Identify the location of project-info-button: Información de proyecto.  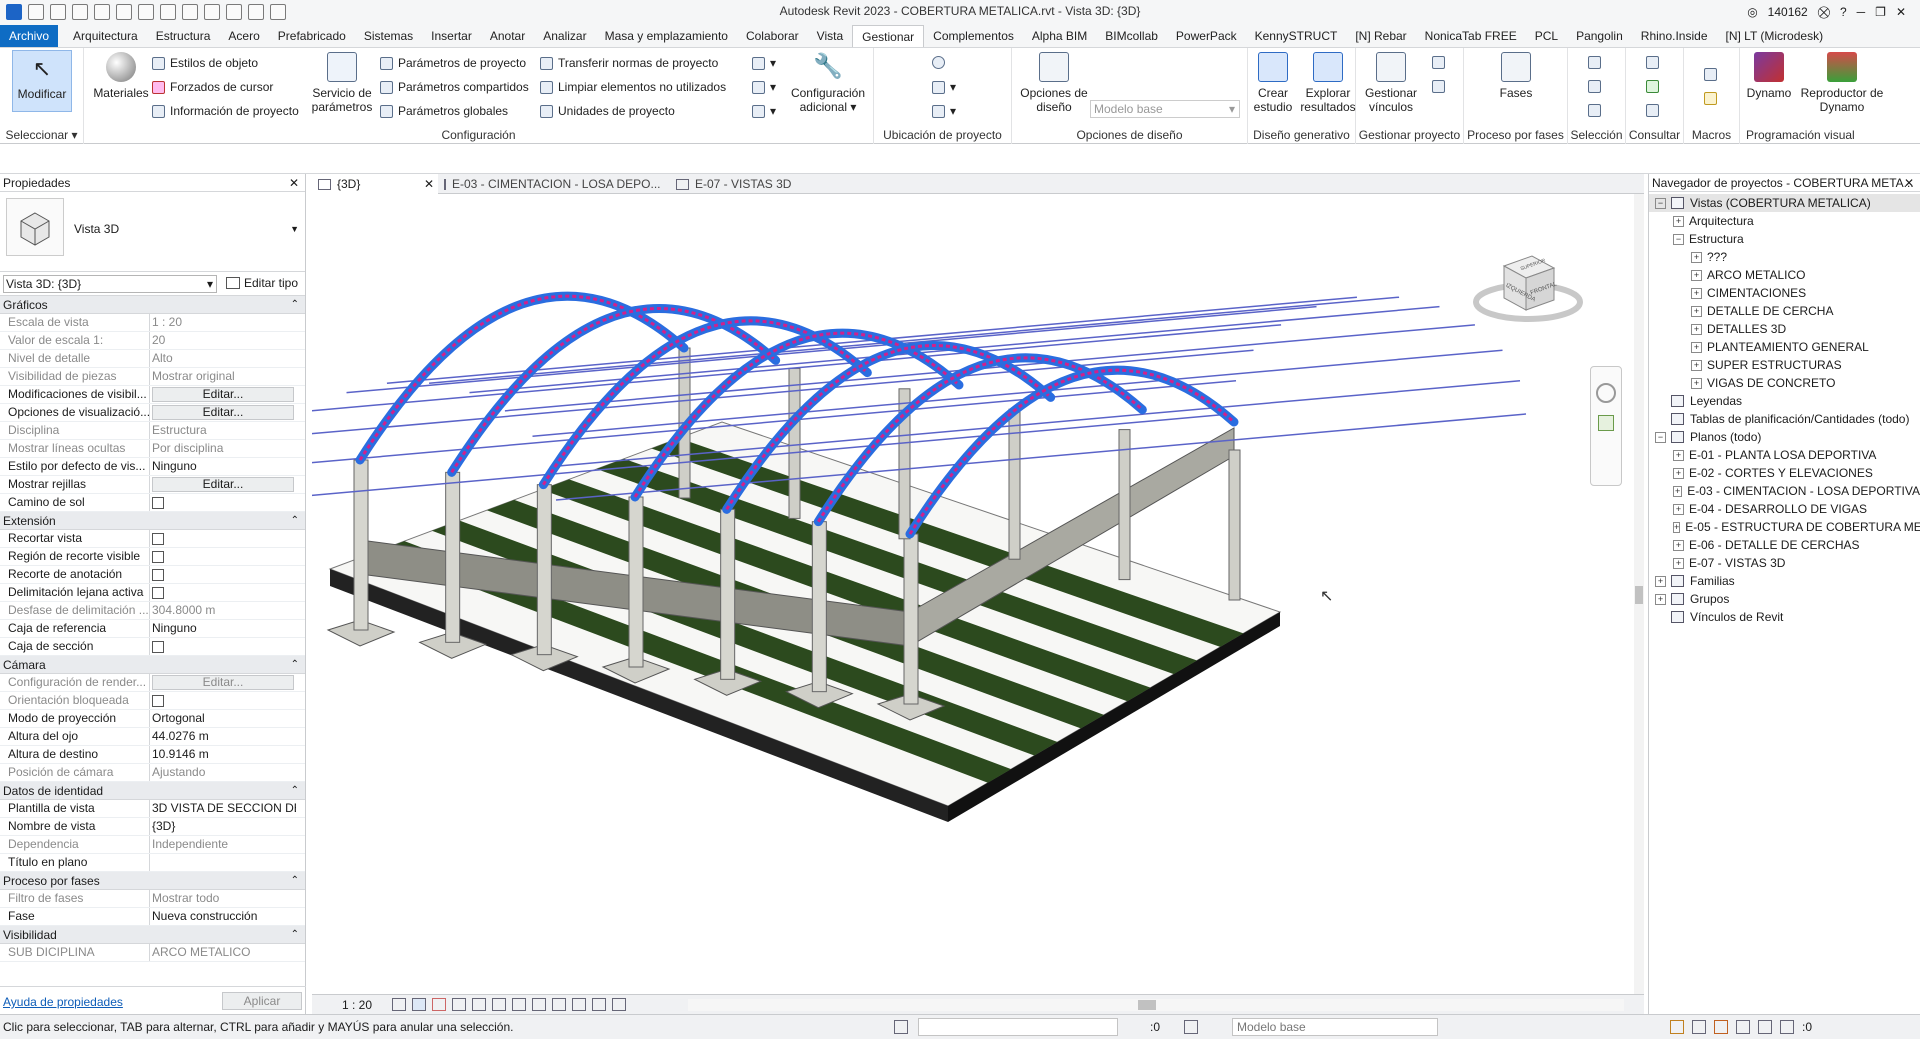
(225, 111).